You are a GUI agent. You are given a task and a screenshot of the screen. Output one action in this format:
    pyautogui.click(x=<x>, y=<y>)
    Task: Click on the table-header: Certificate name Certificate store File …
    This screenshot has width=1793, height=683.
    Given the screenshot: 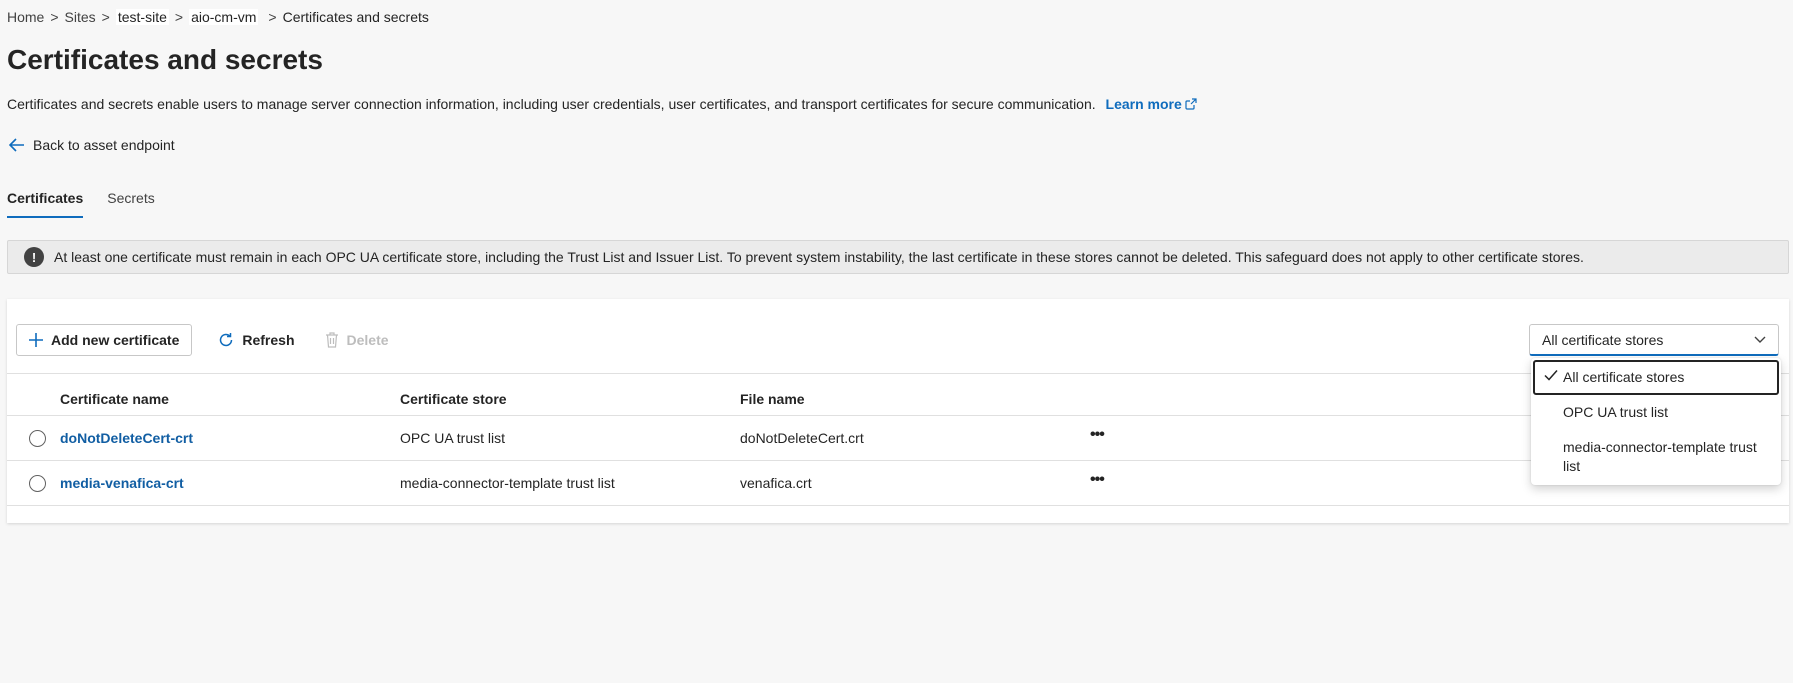 What is the action you would take?
    pyautogui.click(x=898, y=399)
    